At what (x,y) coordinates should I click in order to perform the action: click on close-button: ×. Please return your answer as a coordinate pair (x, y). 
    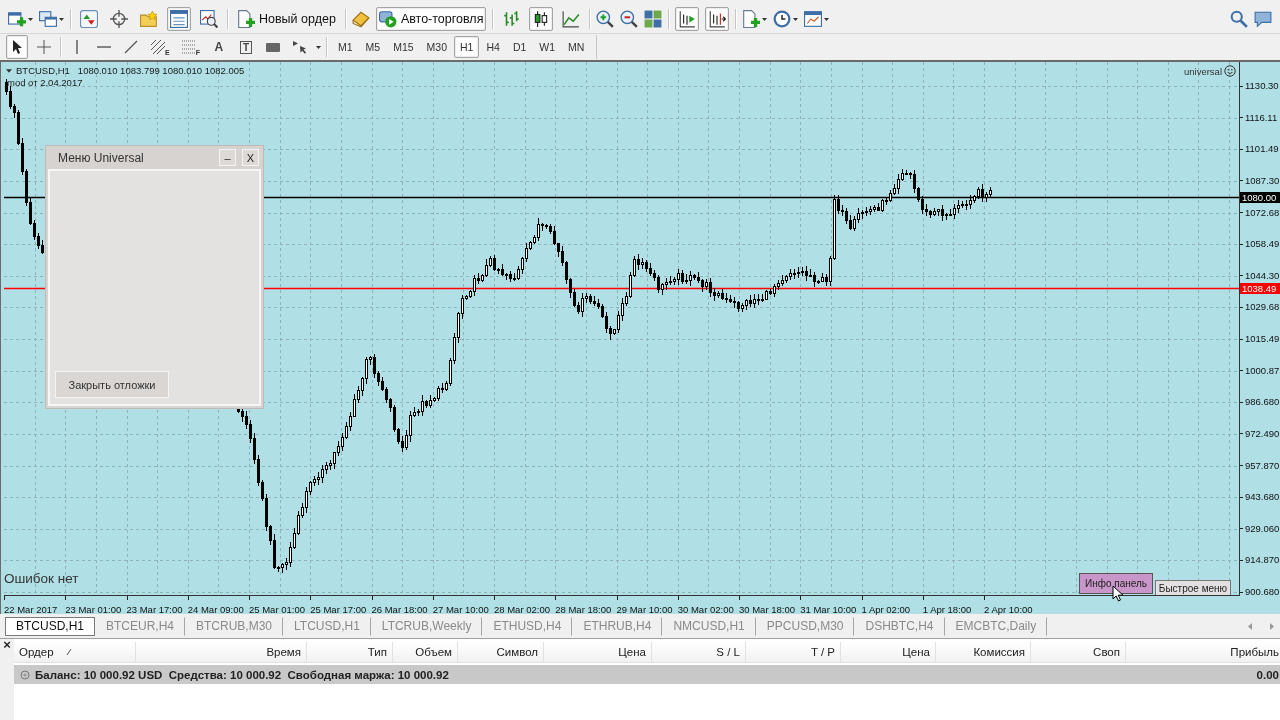
    Looking at the image, I should click on (7, 645).